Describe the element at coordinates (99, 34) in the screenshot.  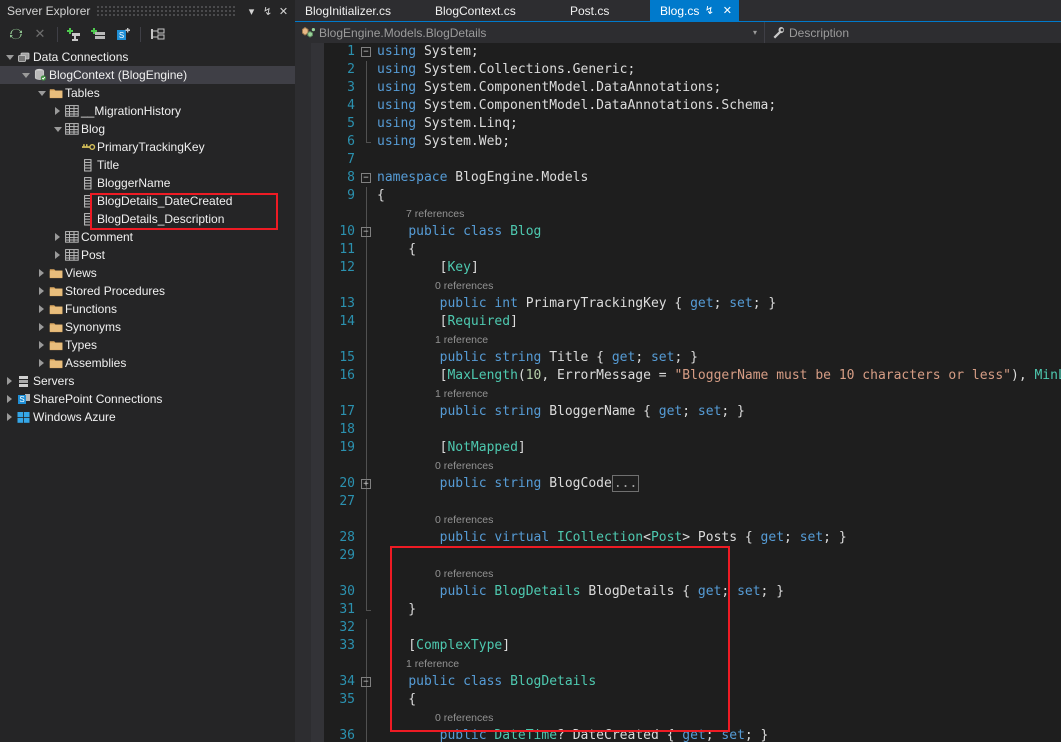
I see `add-server-icon` at that location.